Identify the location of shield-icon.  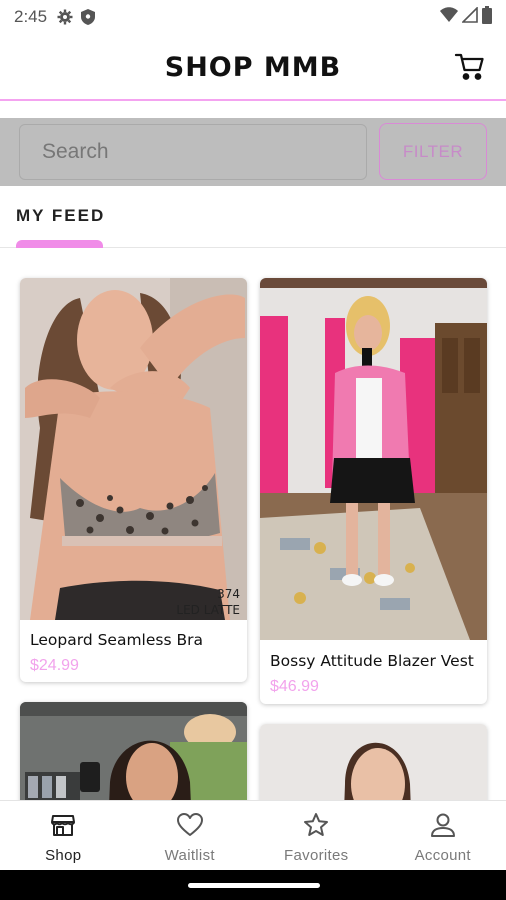
(88, 17).